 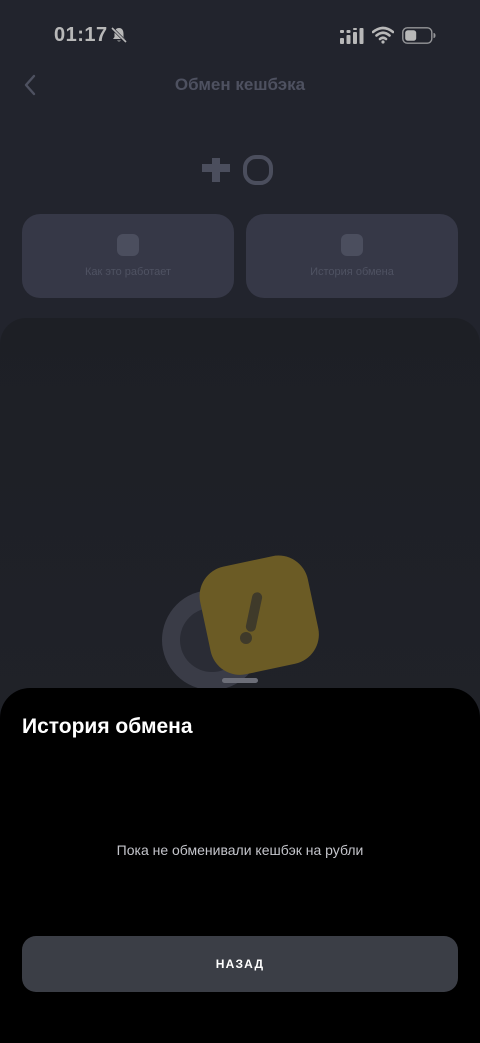 I want to click on back-button: НАЗАД, so click(x=240, y=964).